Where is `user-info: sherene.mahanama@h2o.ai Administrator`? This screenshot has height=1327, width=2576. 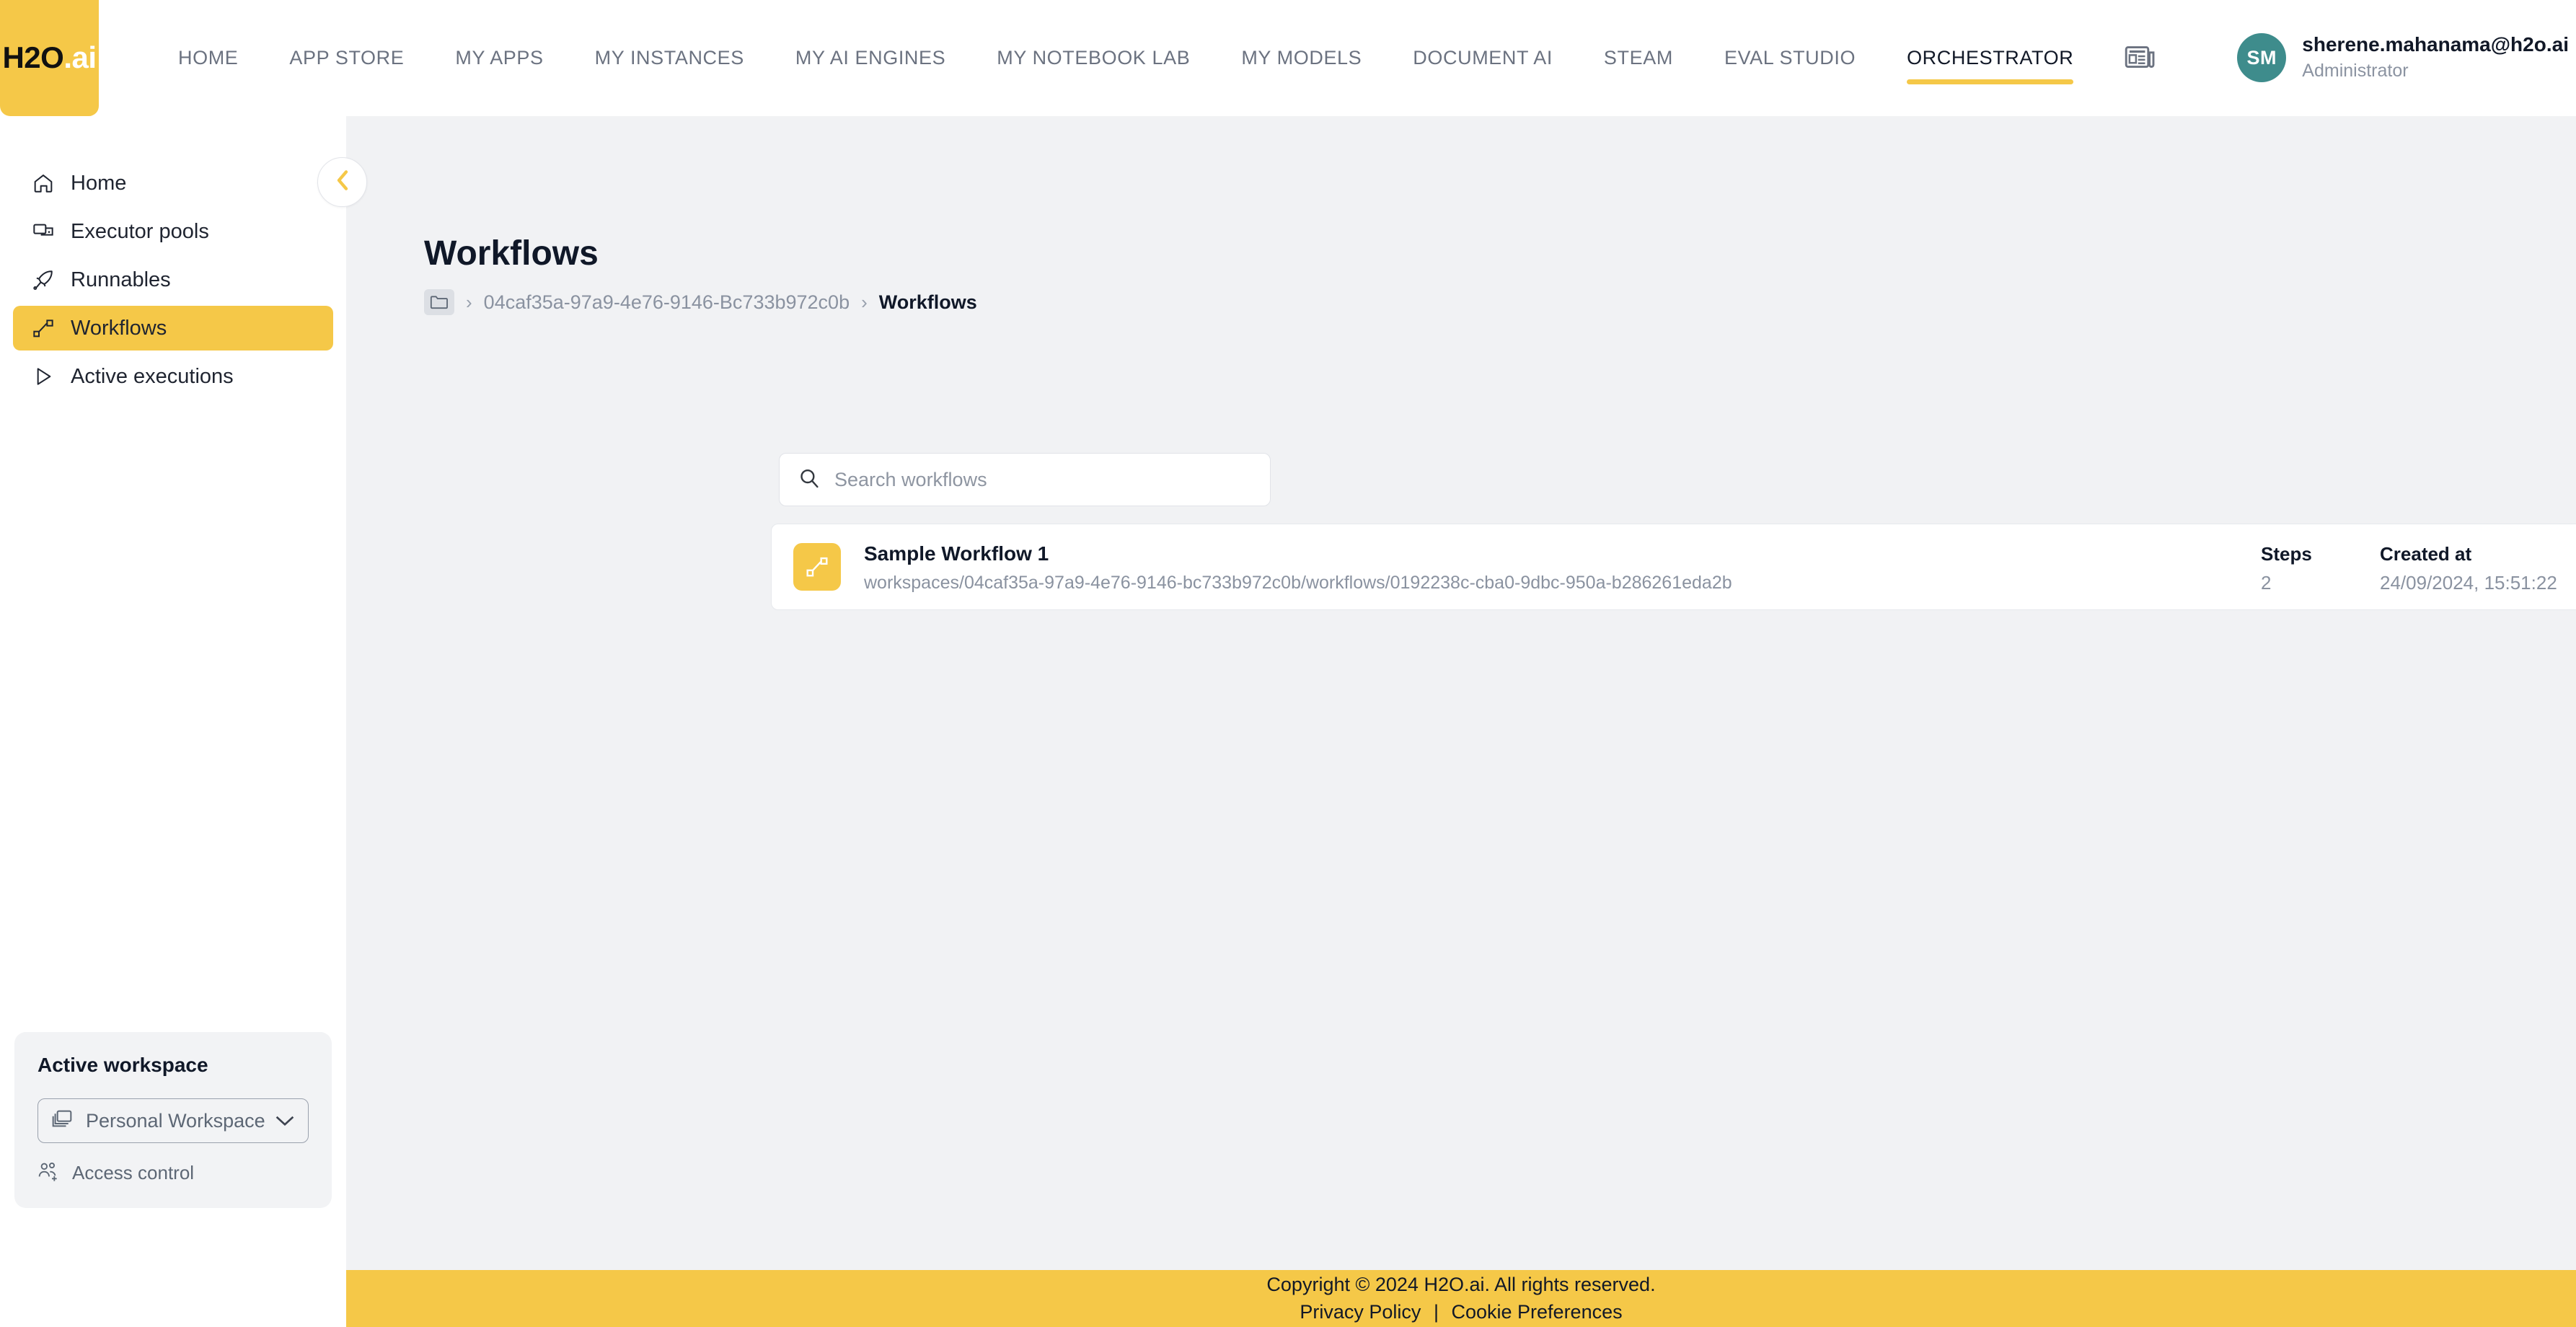 user-info: sherene.mahanama@h2o.ai Administrator is located at coordinates (2435, 57).